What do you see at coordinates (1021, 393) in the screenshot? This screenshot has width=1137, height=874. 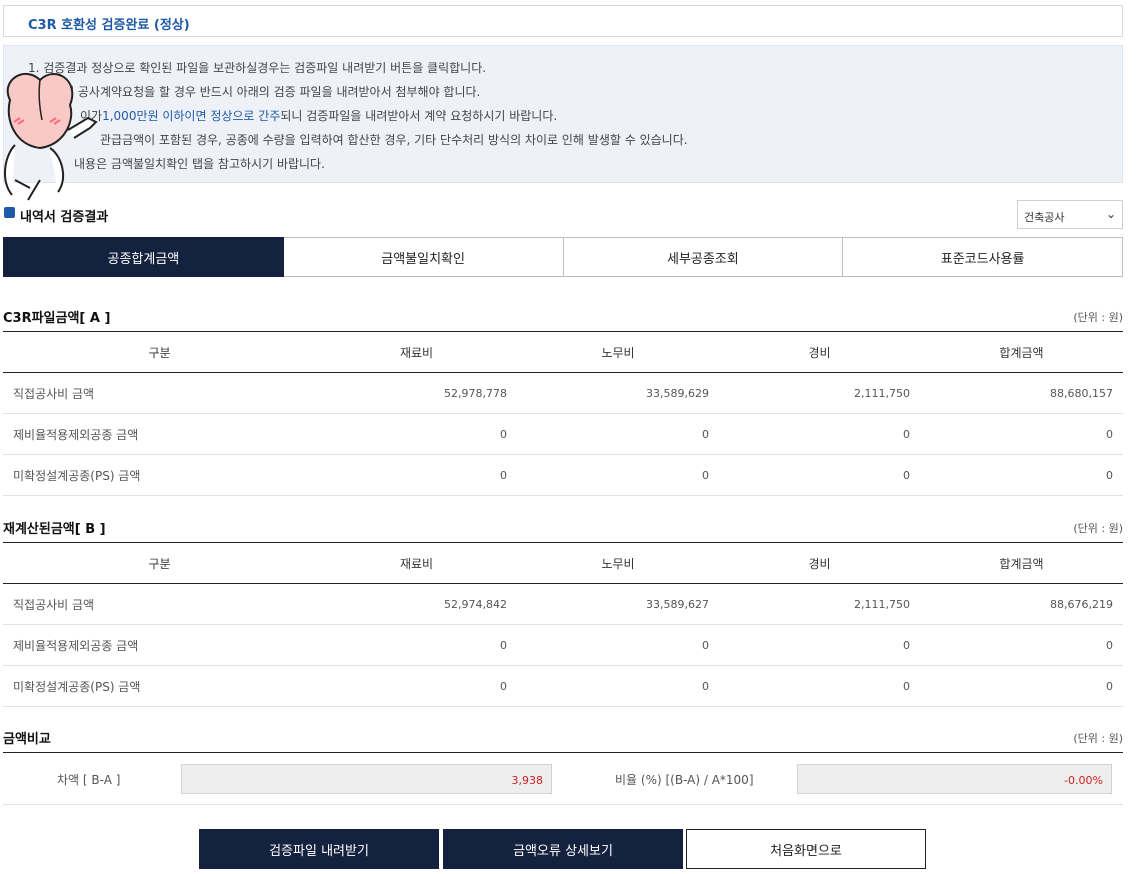 I see `cell-value: 88,680,157` at bounding box center [1021, 393].